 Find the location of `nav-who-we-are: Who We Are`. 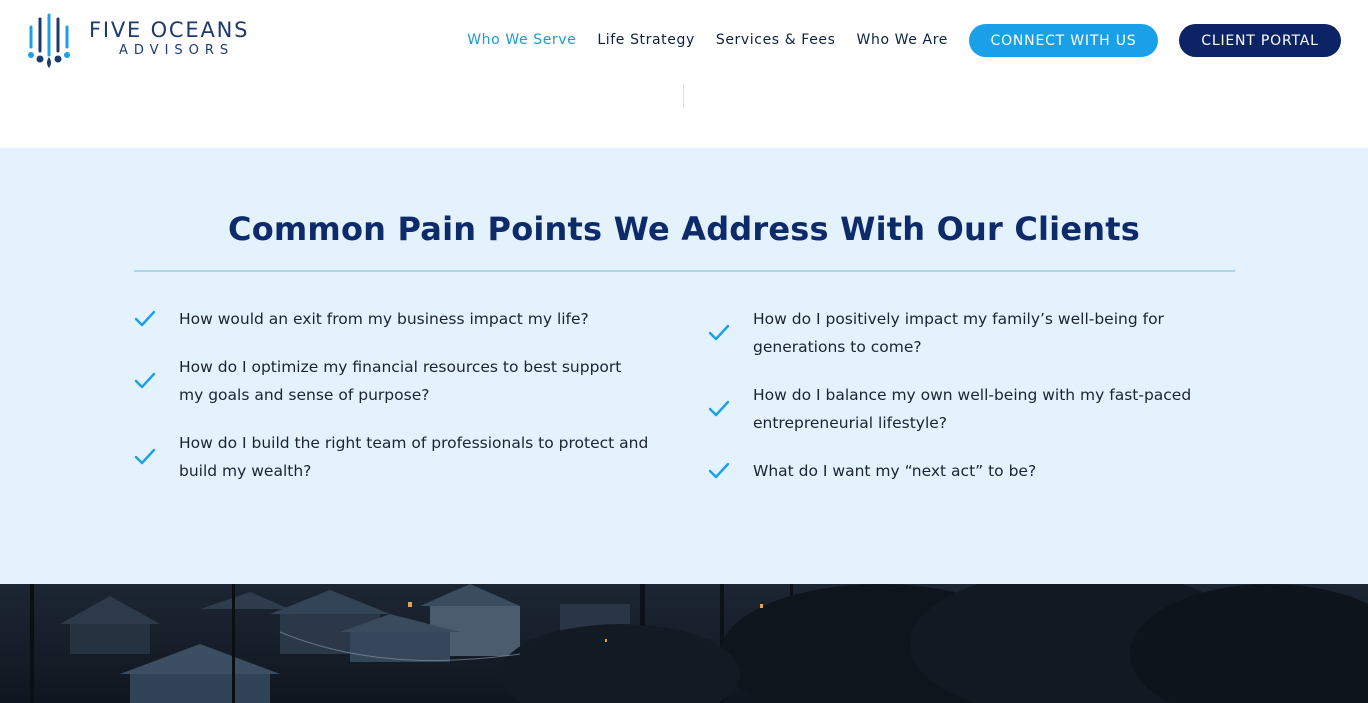

nav-who-we-are: Who We Are is located at coordinates (902, 40).